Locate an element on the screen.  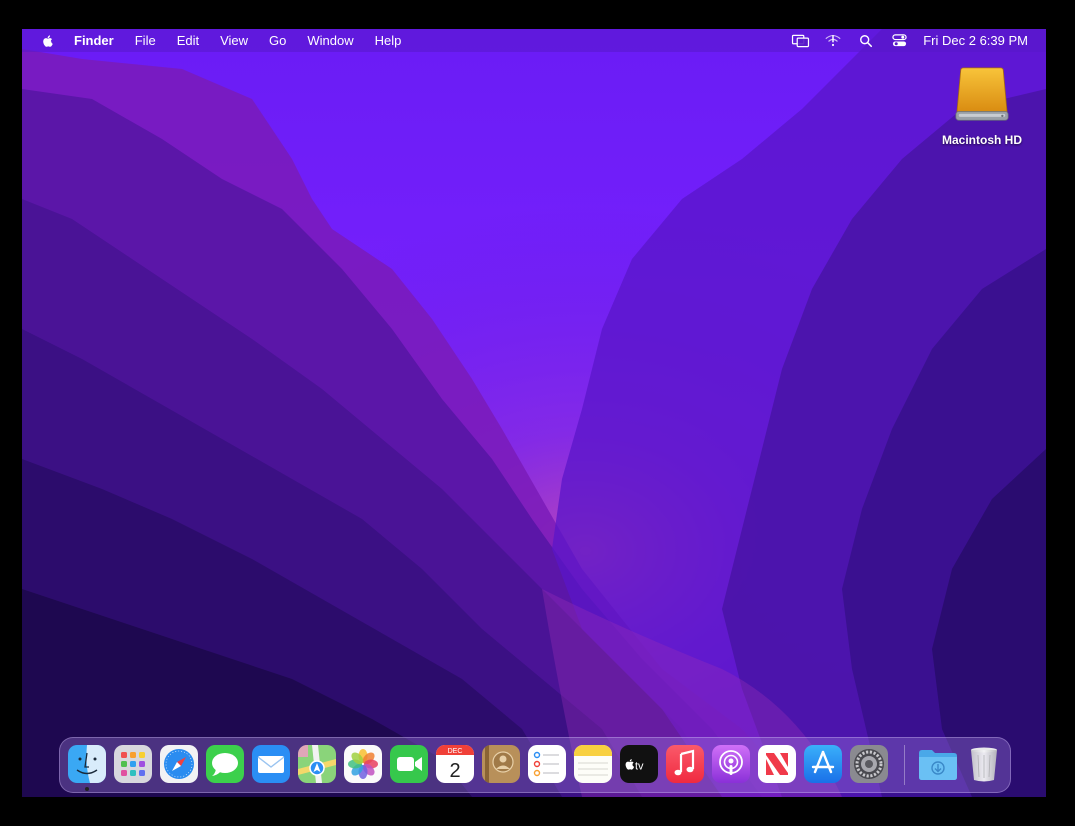
music-icon is located at coordinates (685, 764).